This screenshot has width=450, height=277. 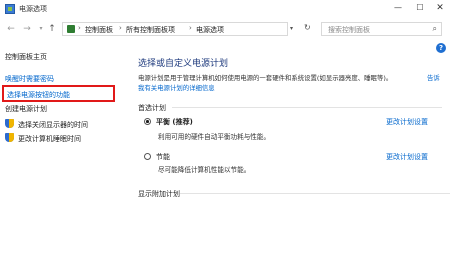 What do you see at coordinates (71, 29) in the screenshot?
I see `control-panel-icon` at bounding box center [71, 29].